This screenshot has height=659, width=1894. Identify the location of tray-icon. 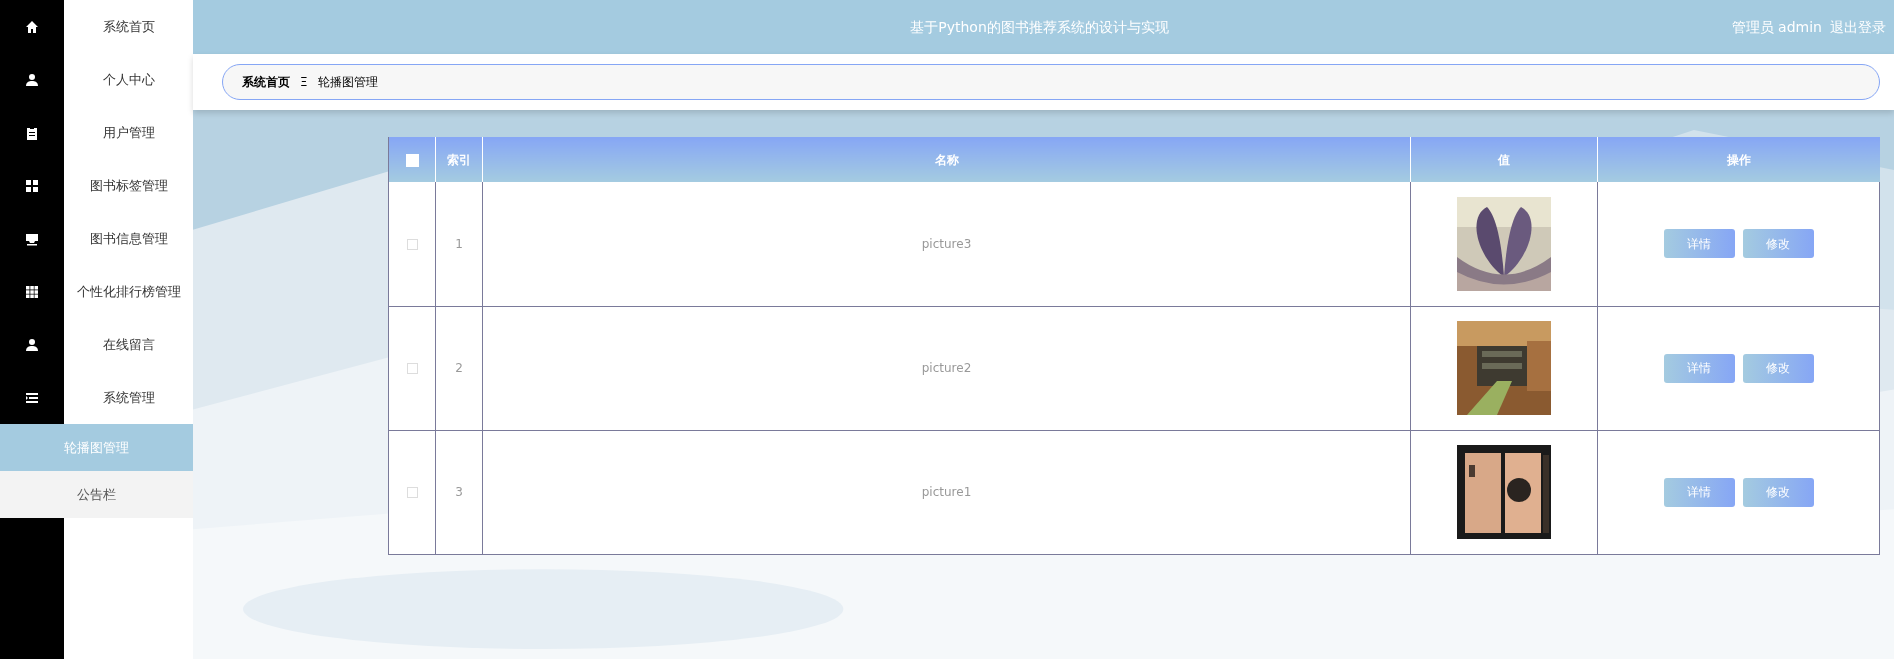
(32, 238).